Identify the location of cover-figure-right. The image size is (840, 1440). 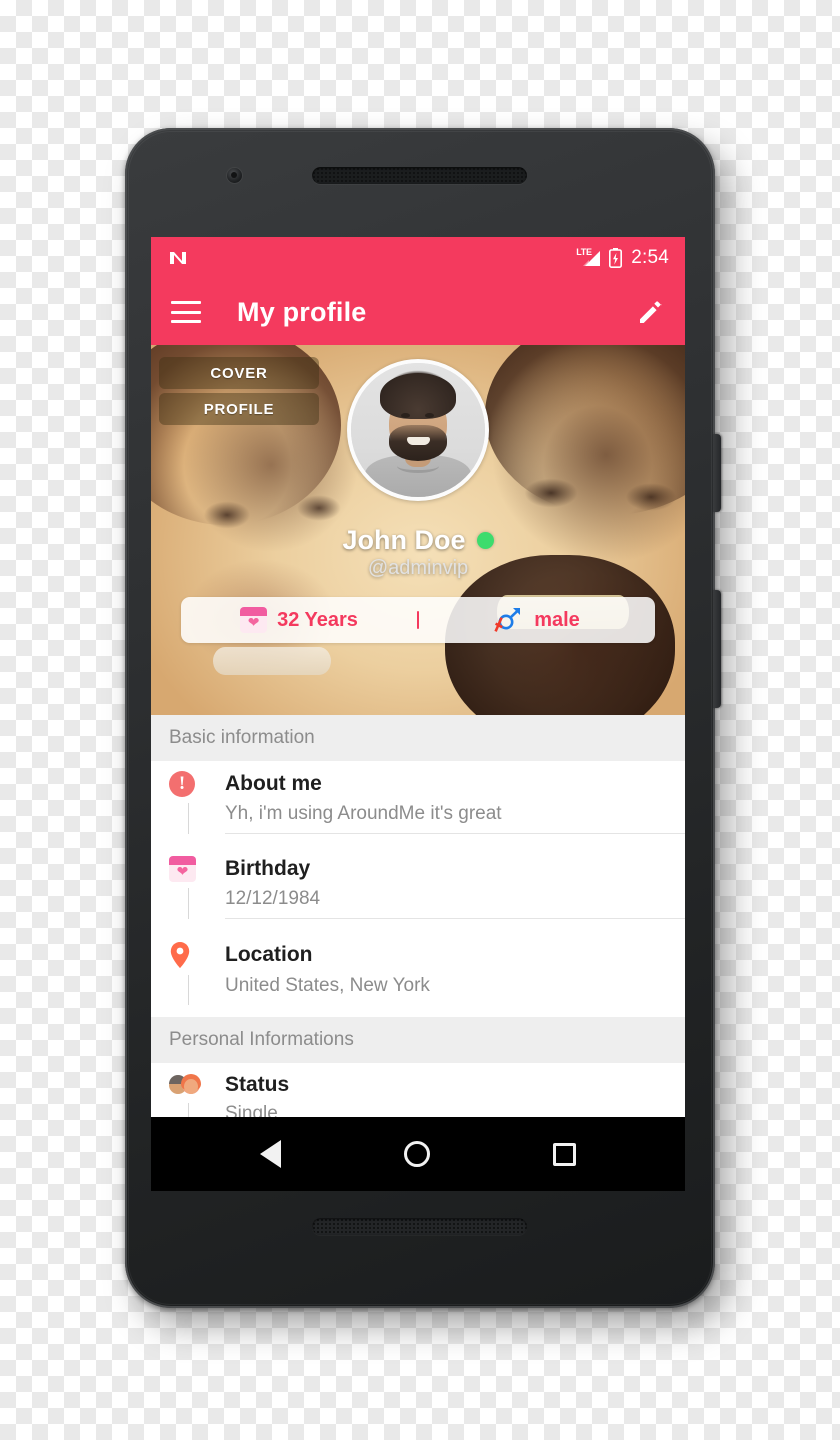
(585, 430).